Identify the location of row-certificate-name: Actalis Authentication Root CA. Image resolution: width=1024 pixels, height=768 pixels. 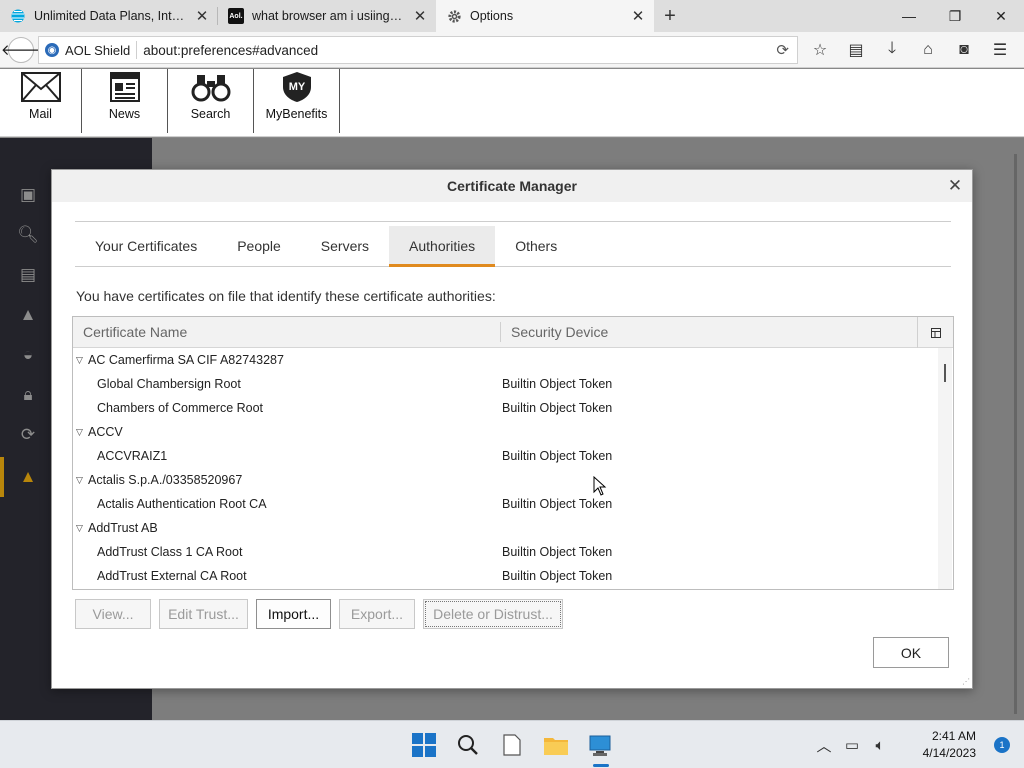
(182, 504).